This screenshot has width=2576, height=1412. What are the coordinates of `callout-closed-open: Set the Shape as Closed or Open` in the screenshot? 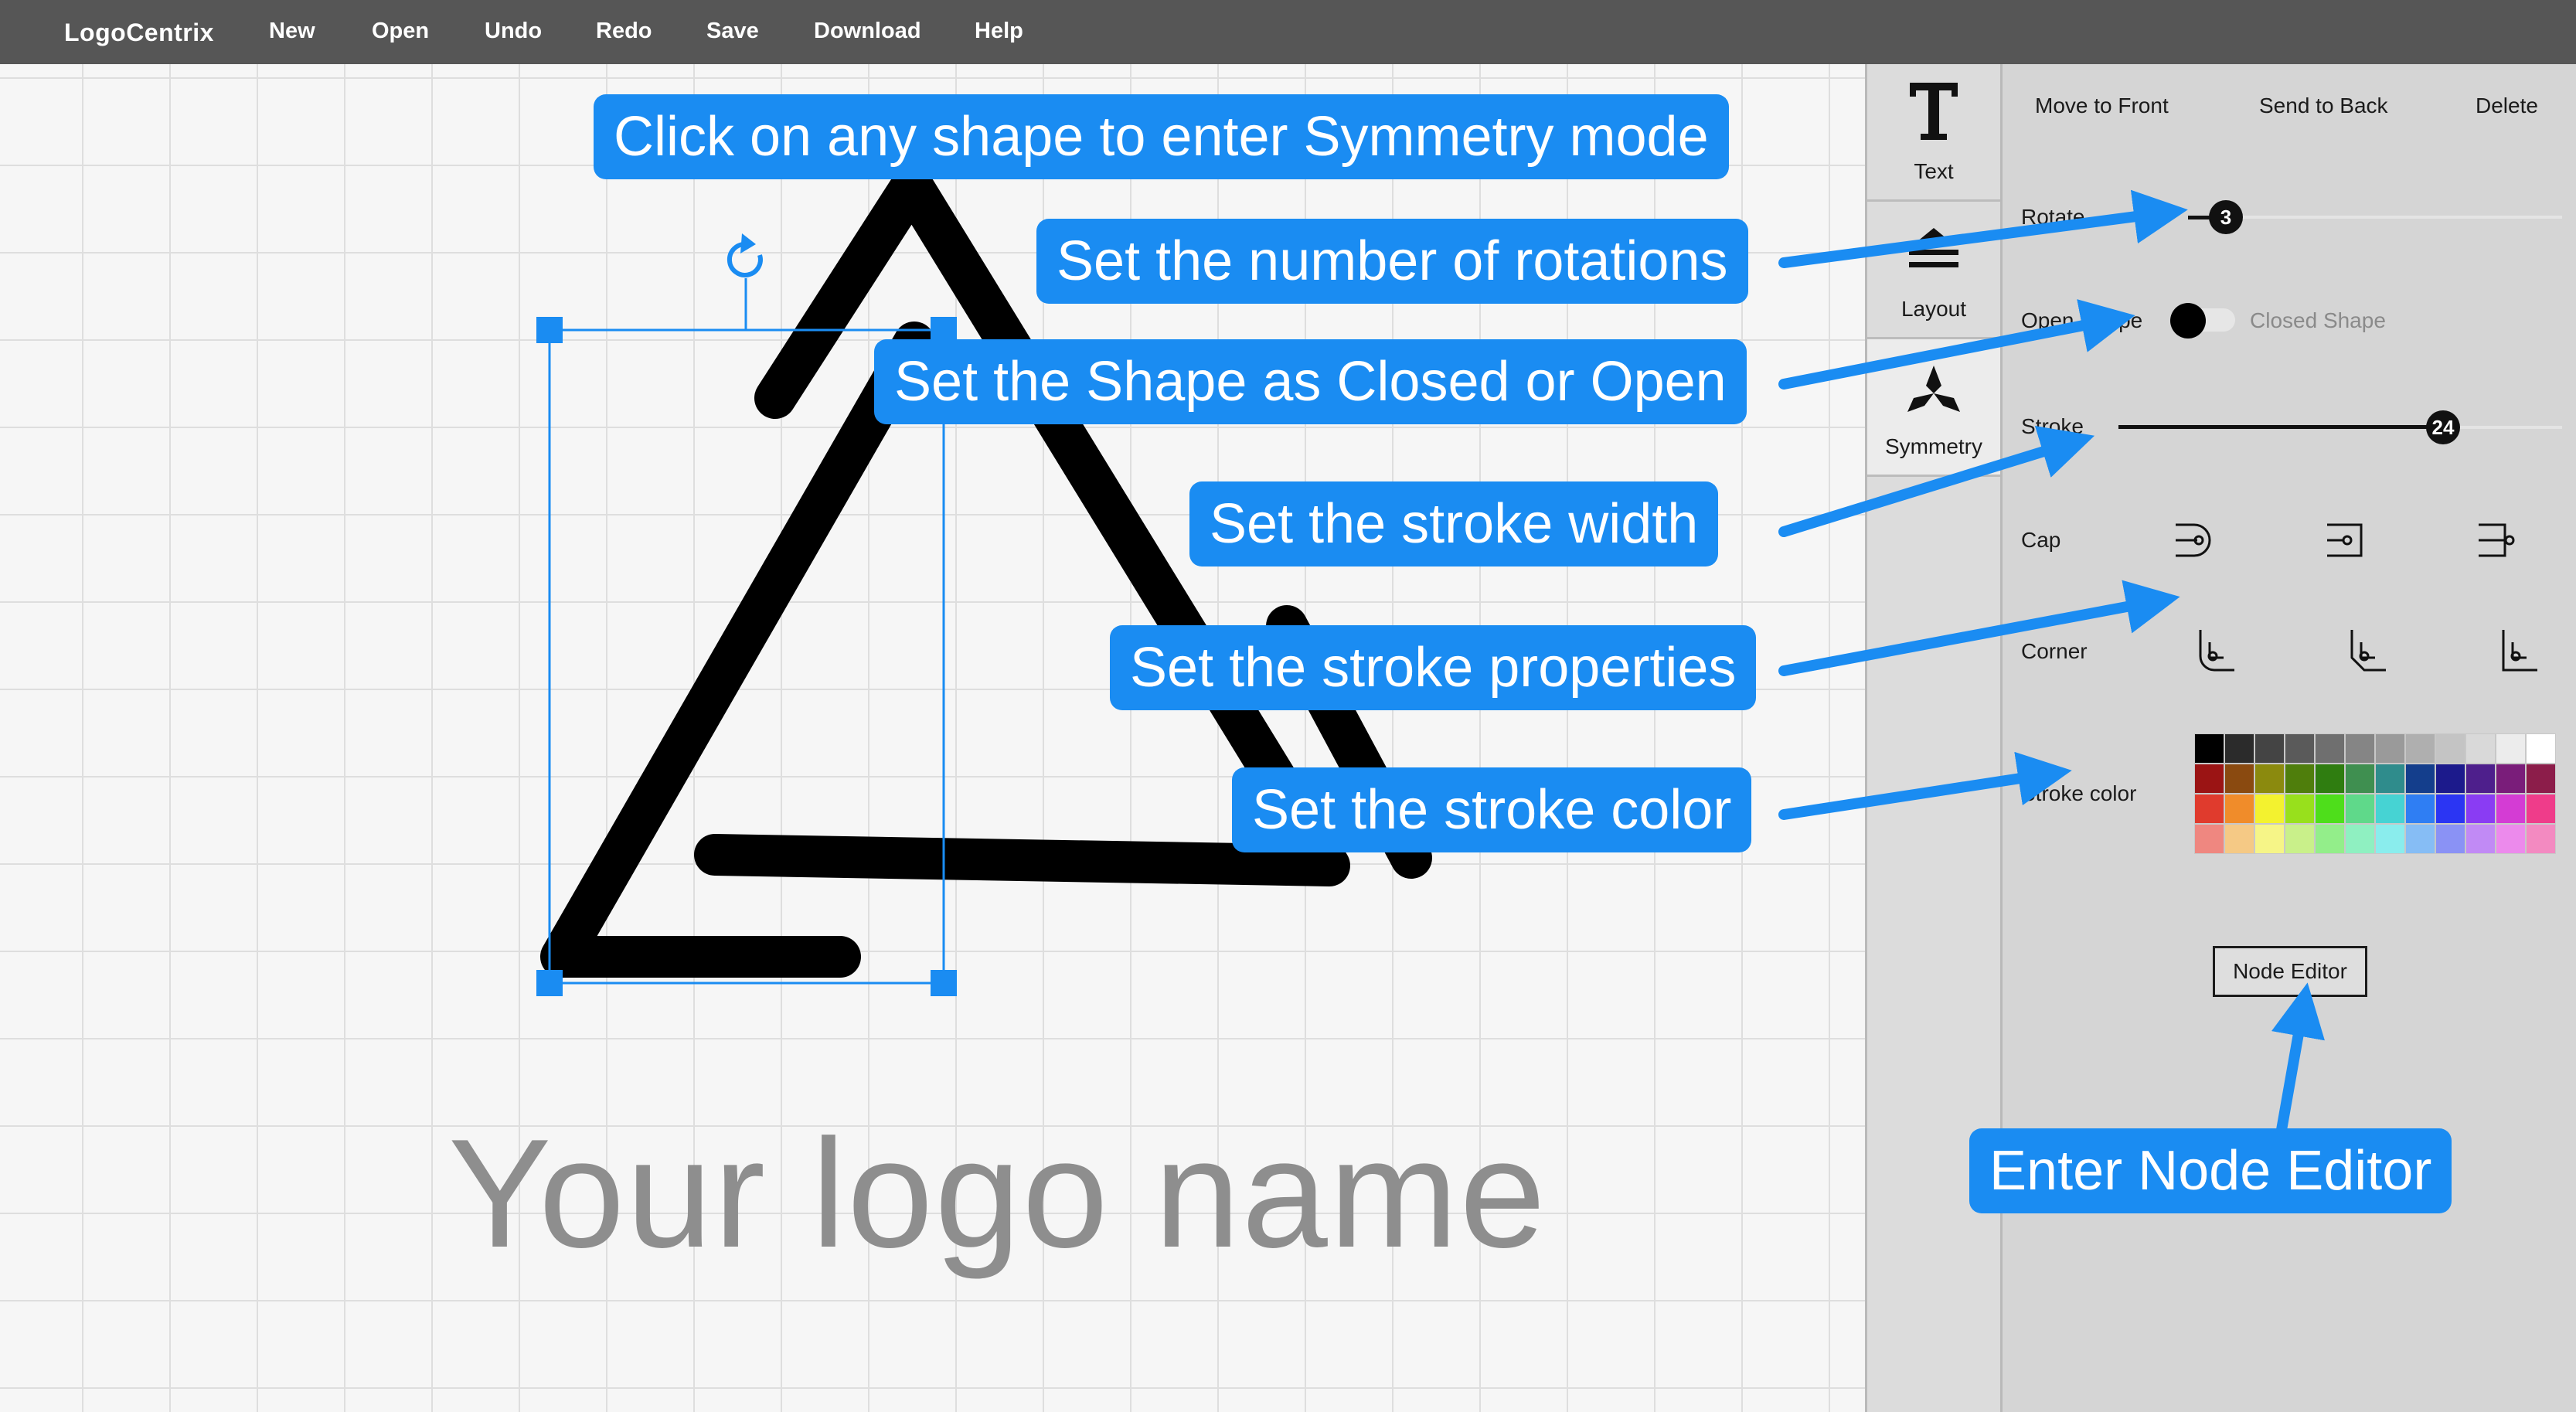 It's located at (1310, 382).